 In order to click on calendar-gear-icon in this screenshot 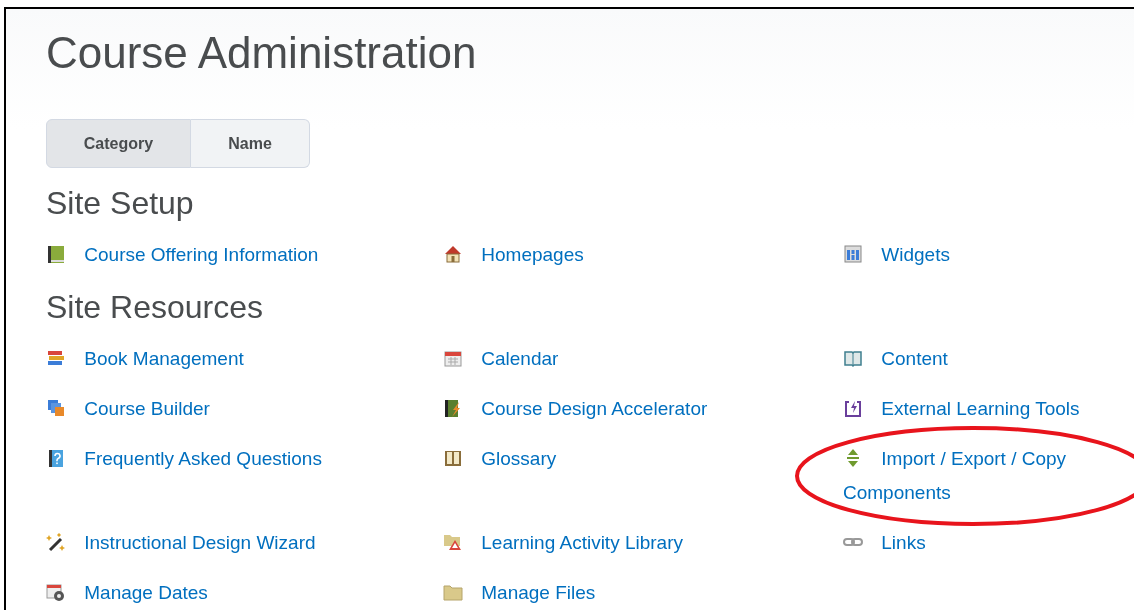, I will do `click(56, 592)`.